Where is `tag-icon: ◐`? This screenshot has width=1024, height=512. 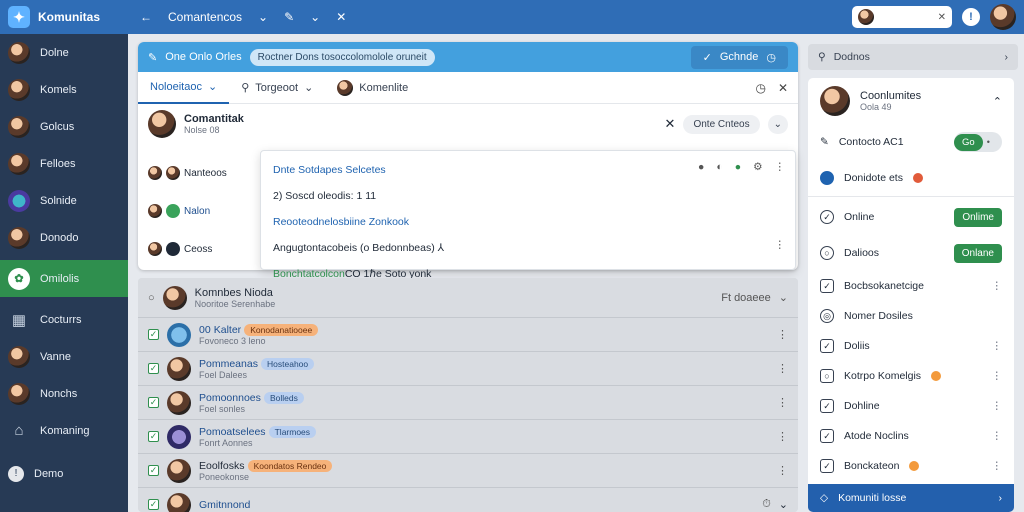 tag-icon: ◐ is located at coordinates (719, 167).